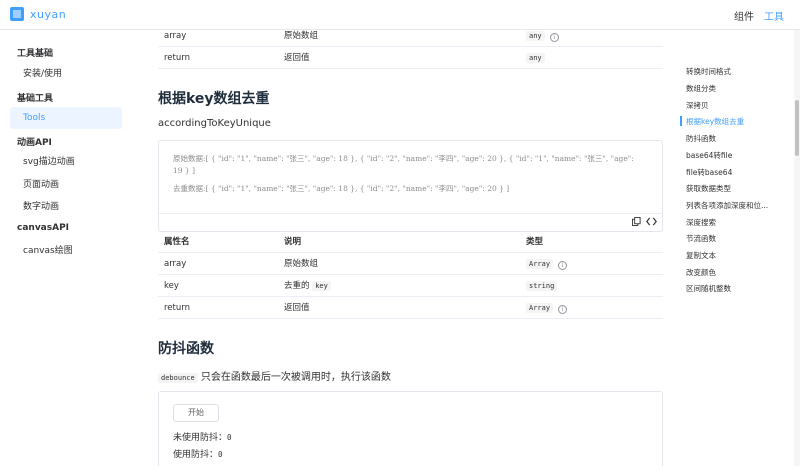 This screenshot has width=800, height=466. I want to click on demo-block: 开始 未使用防抖：0 使用防抖：0, so click(410, 428).